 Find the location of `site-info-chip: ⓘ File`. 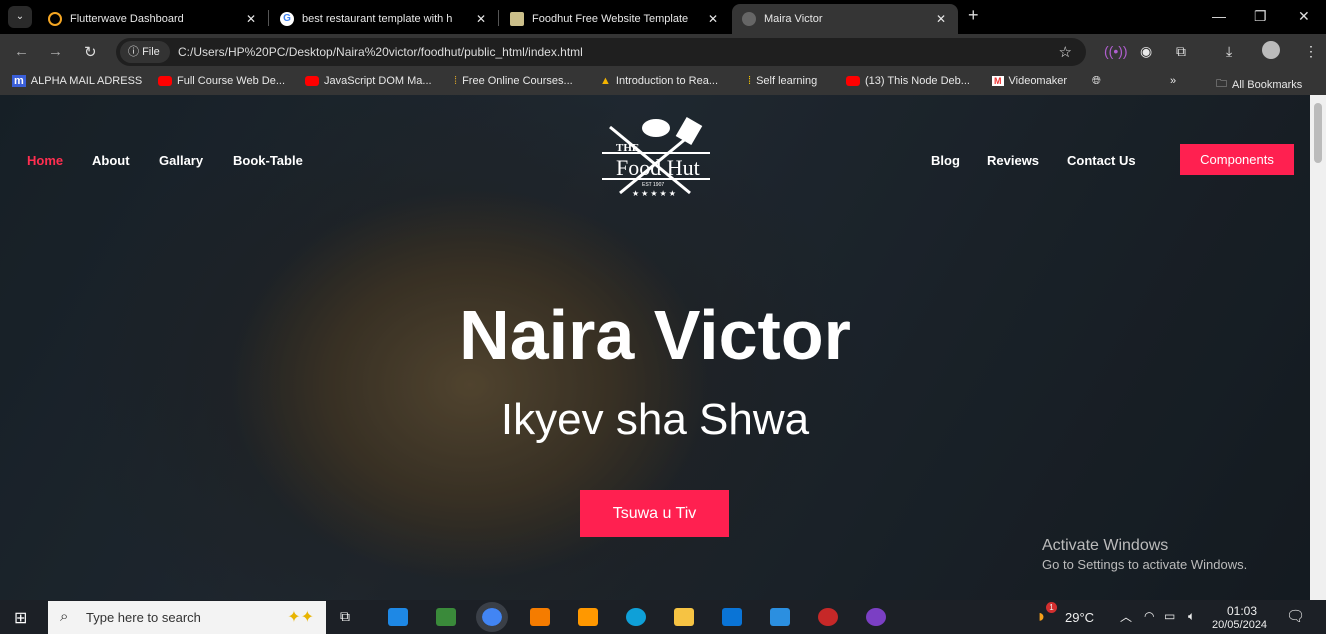

site-info-chip: ⓘ File is located at coordinates (145, 52).